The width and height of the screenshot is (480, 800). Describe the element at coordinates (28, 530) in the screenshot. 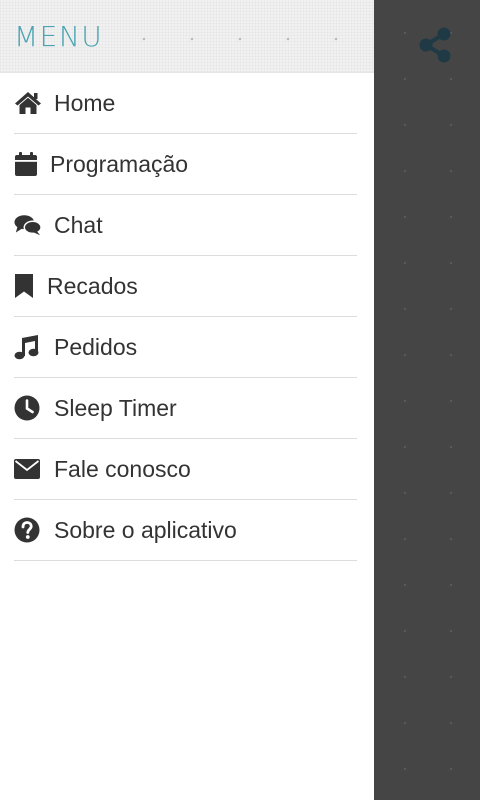

I see `question-circle-icon` at that location.